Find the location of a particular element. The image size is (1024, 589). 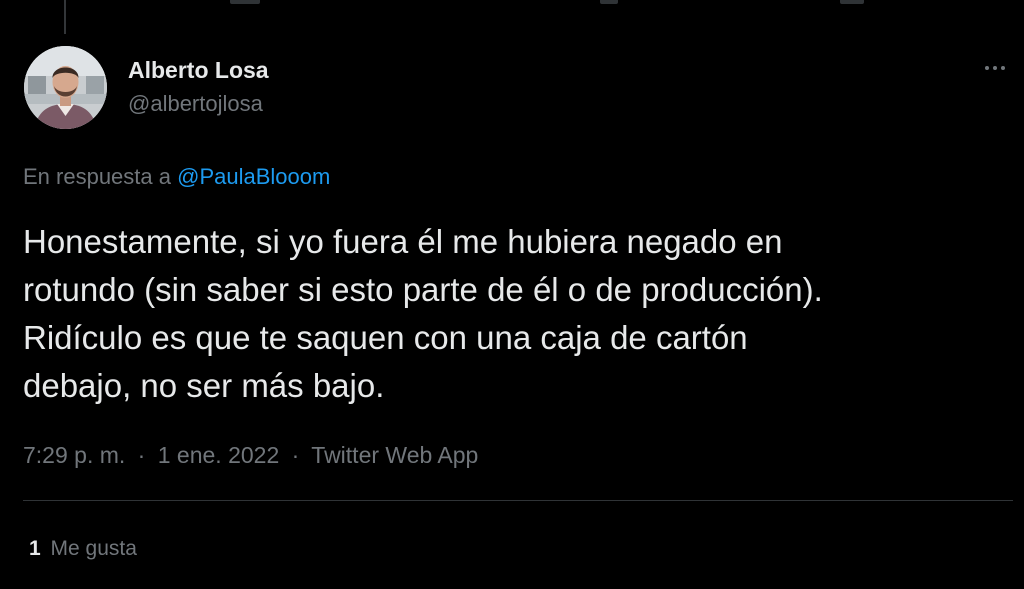

tweet-source: Twitter Web App is located at coordinates (394, 455).